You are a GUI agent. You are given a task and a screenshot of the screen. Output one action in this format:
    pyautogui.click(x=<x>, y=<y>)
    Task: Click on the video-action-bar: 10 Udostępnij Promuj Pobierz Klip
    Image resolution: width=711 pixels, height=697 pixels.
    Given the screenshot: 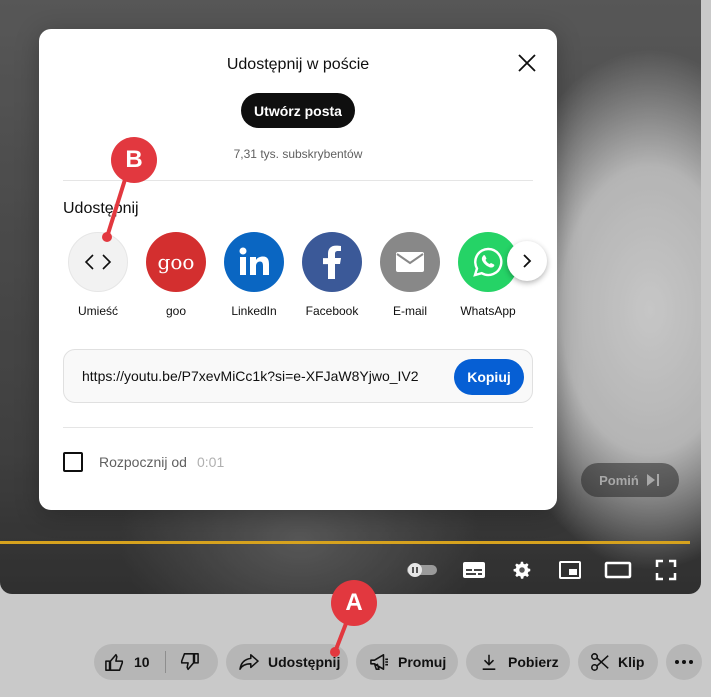 What is the action you would take?
    pyautogui.click(x=355, y=663)
    